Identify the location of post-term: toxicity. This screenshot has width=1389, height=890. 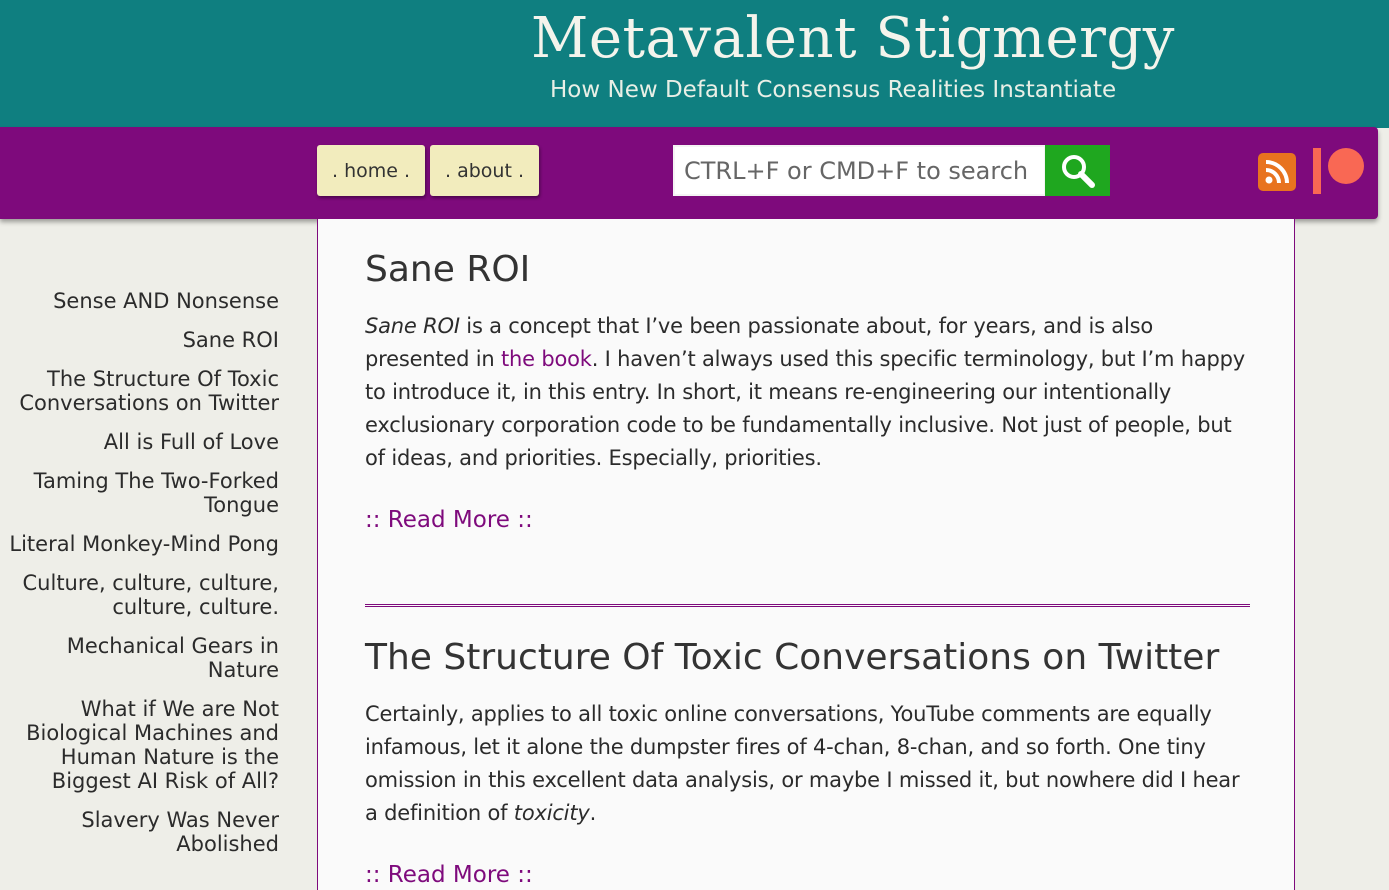
(551, 813).